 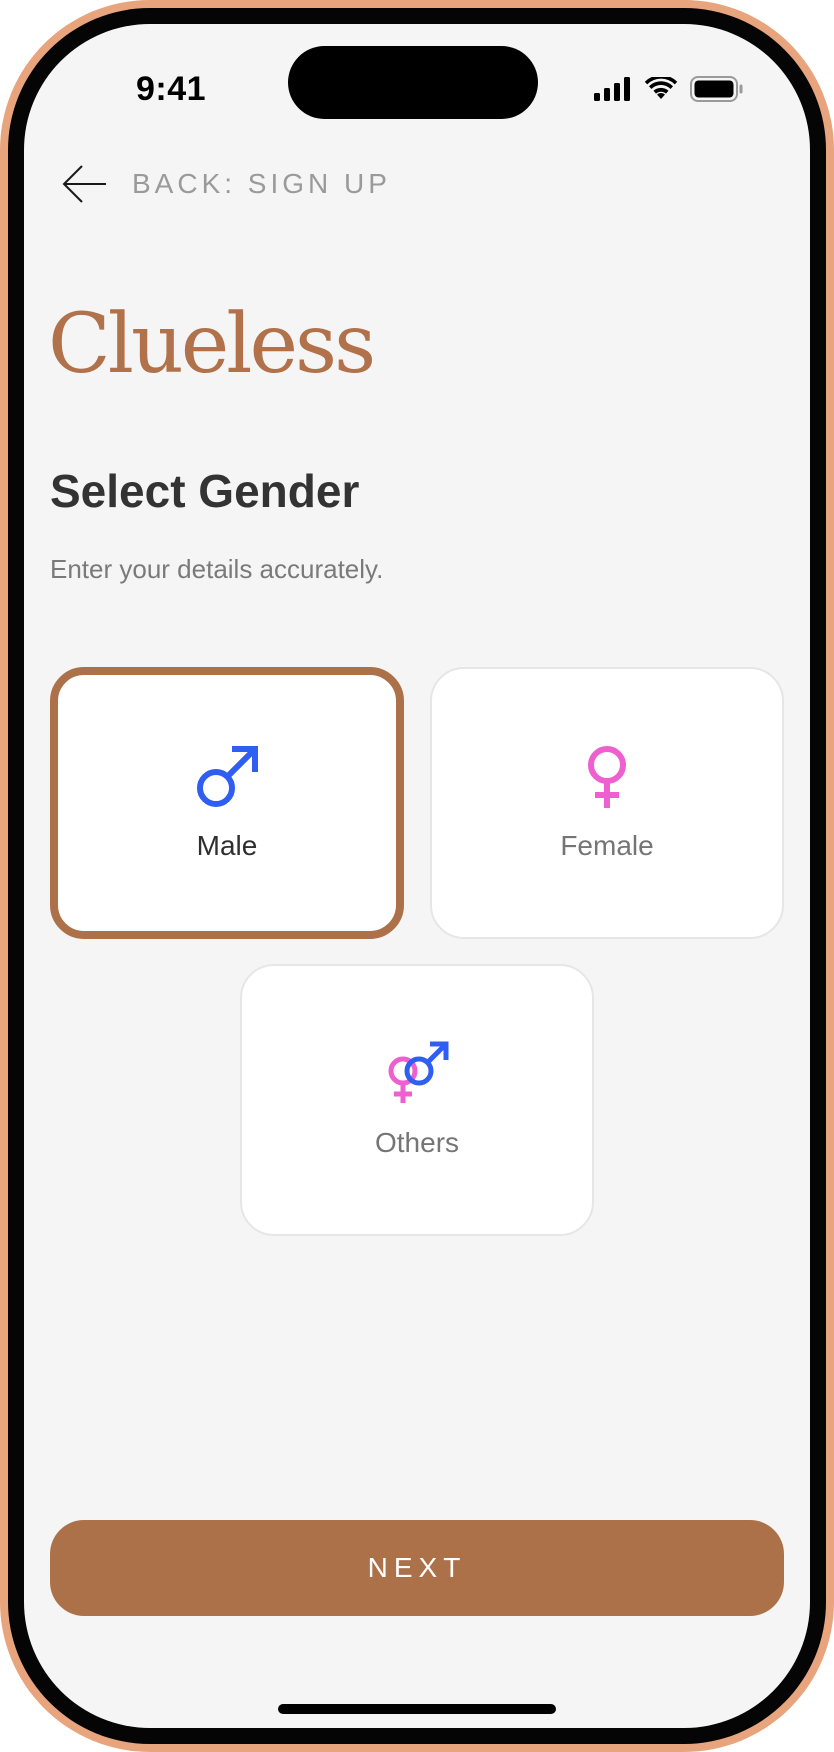 I want to click on gender-option-label: Female, so click(x=607, y=845).